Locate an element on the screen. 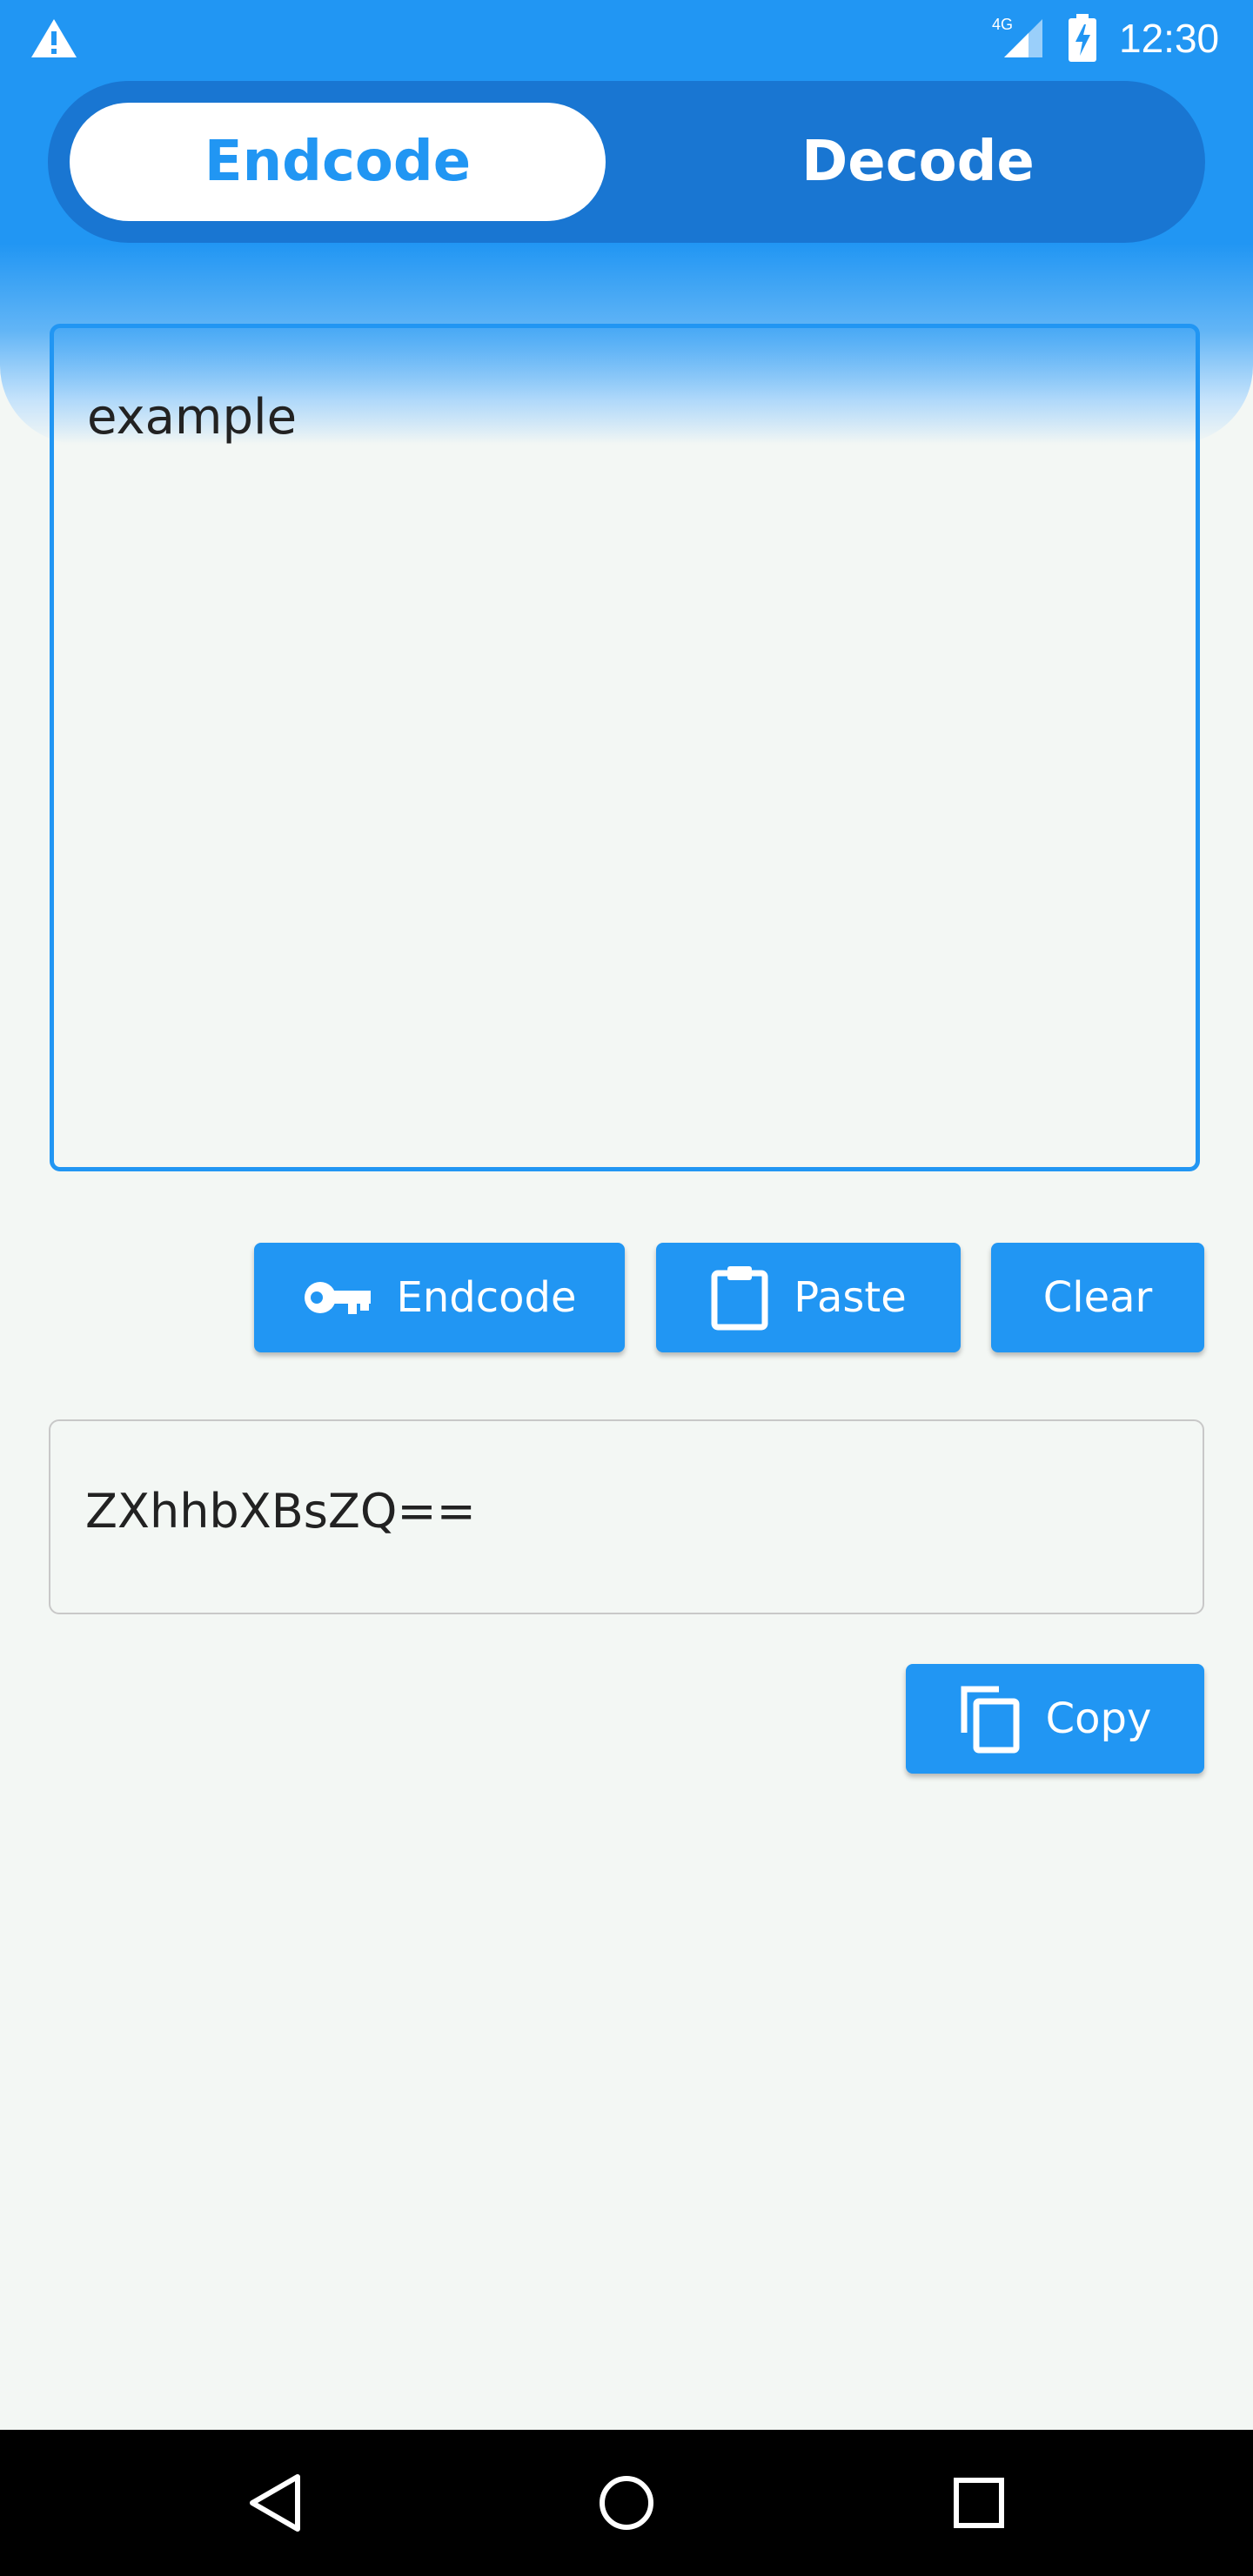  paste-button-label: Paste is located at coordinates (850, 1297).